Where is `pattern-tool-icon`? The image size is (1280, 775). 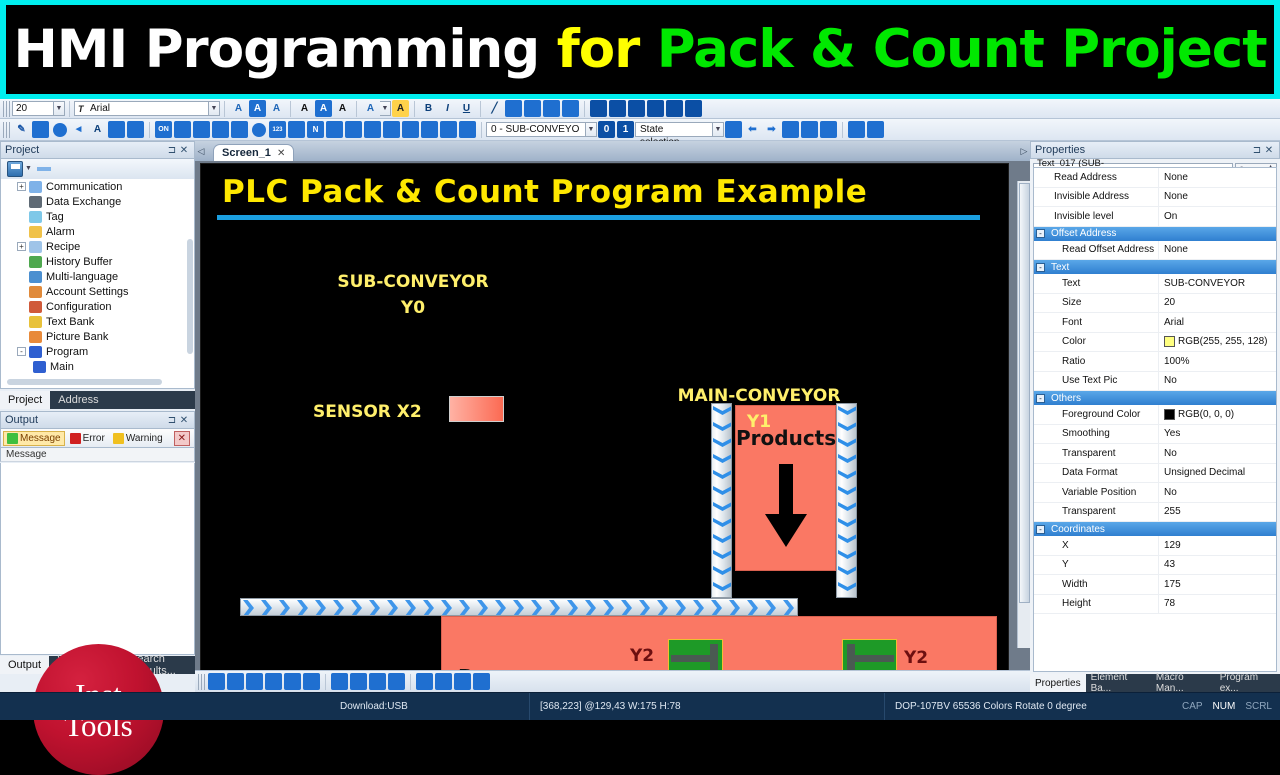 pattern-tool-icon is located at coordinates (551, 108).